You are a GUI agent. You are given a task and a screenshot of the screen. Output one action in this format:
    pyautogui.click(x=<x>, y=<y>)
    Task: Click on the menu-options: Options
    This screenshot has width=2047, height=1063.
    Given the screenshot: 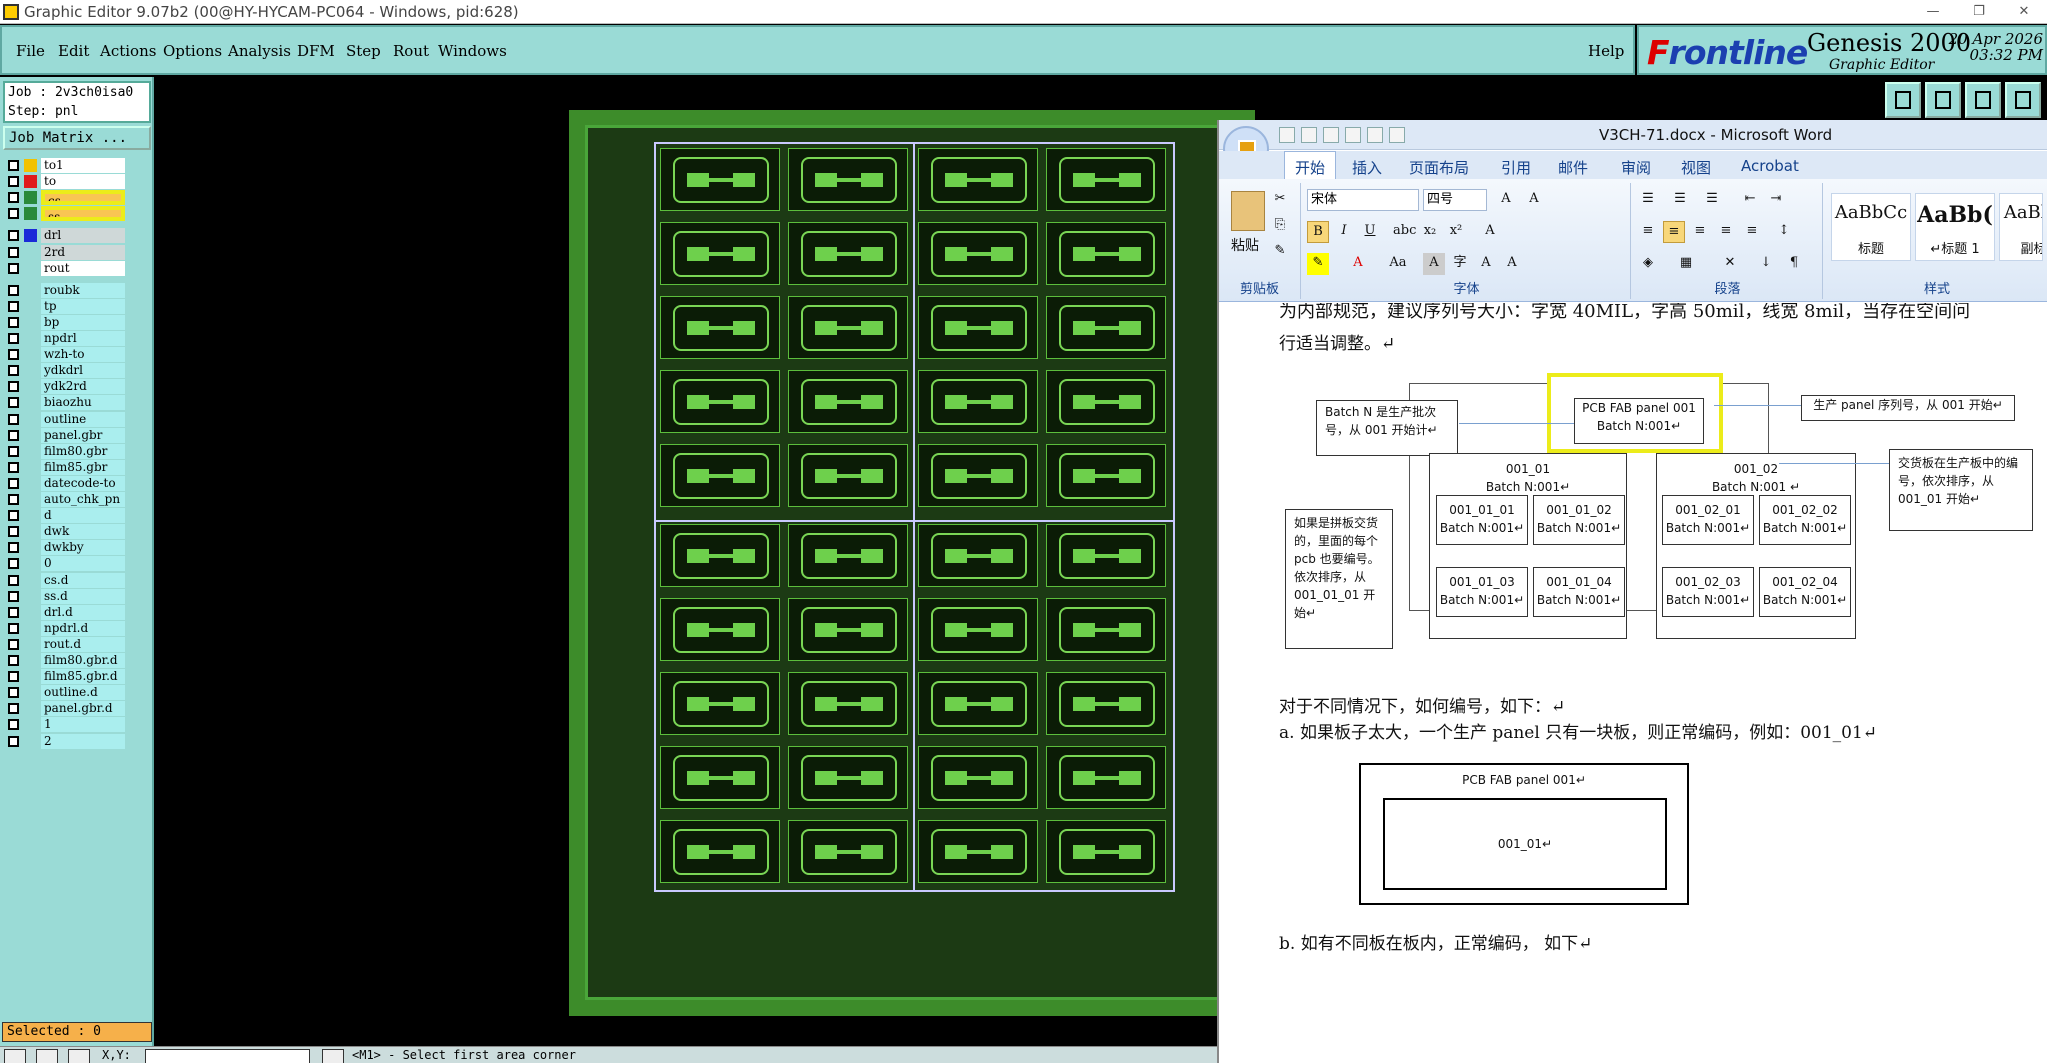 What is the action you would take?
    pyautogui.click(x=192, y=51)
    